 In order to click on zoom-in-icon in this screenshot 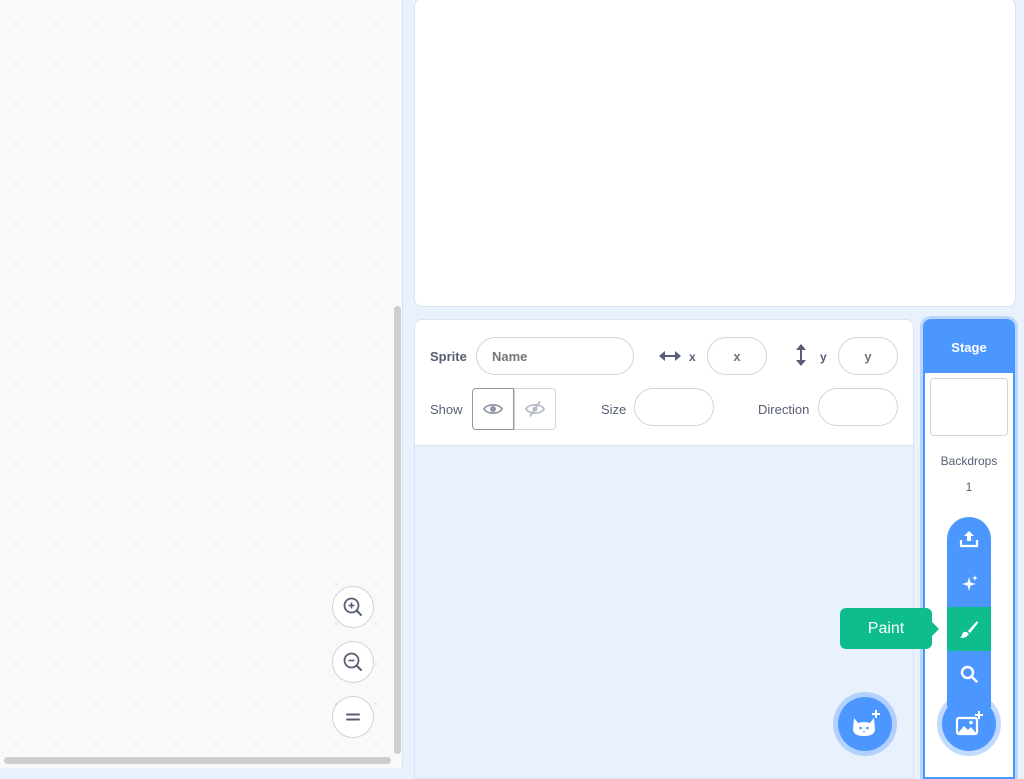, I will do `click(352, 606)`.